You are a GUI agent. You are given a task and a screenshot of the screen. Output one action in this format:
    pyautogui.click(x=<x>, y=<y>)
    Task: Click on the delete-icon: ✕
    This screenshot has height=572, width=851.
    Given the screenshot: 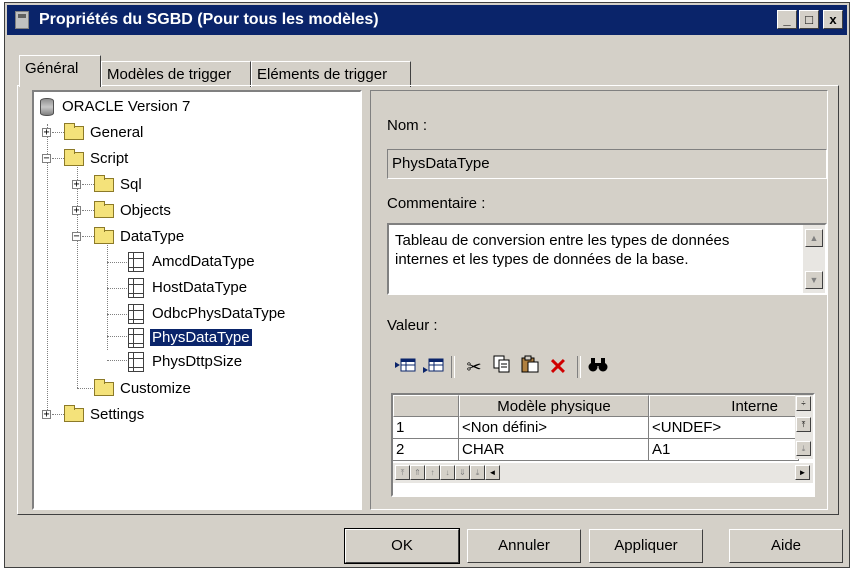 What is the action you would take?
    pyautogui.click(x=558, y=367)
    